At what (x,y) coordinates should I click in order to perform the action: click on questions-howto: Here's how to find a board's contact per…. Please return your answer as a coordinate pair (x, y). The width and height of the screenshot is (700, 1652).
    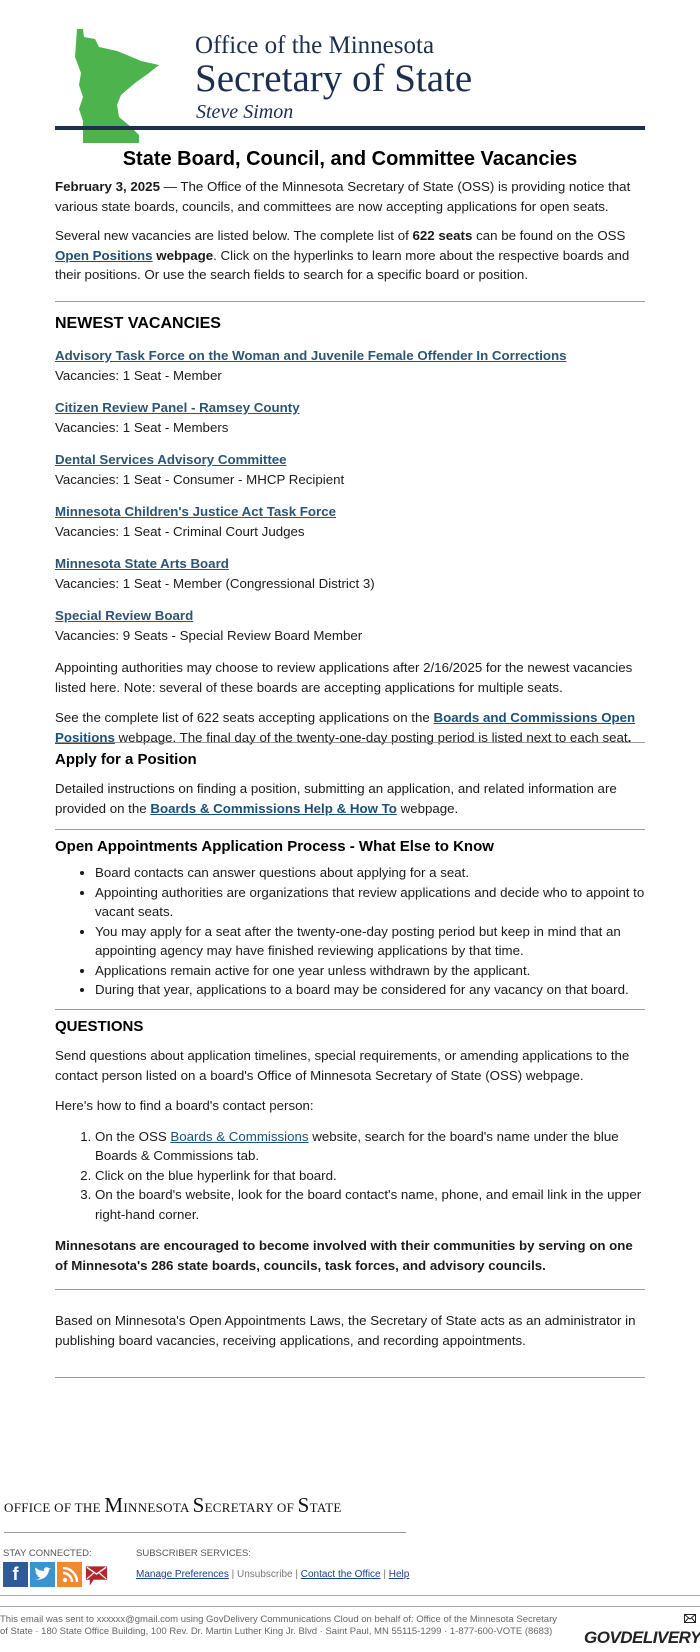
    Looking at the image, I should click on (184, 1105).